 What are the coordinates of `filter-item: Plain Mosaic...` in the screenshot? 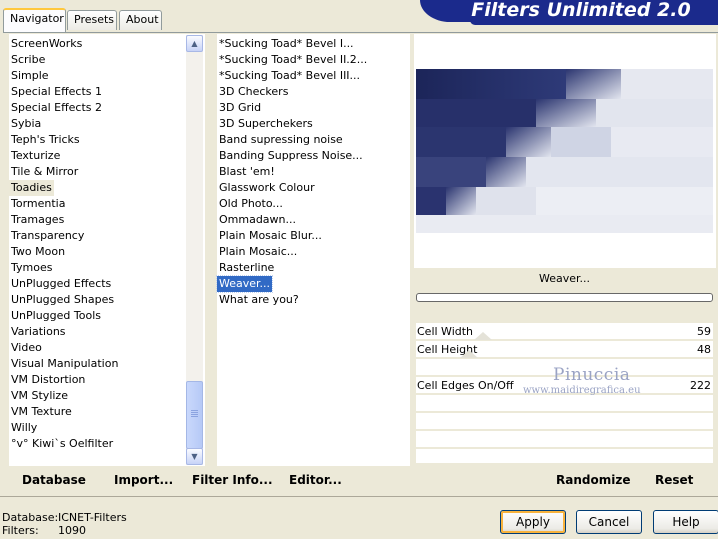 It's located at (258, 252).